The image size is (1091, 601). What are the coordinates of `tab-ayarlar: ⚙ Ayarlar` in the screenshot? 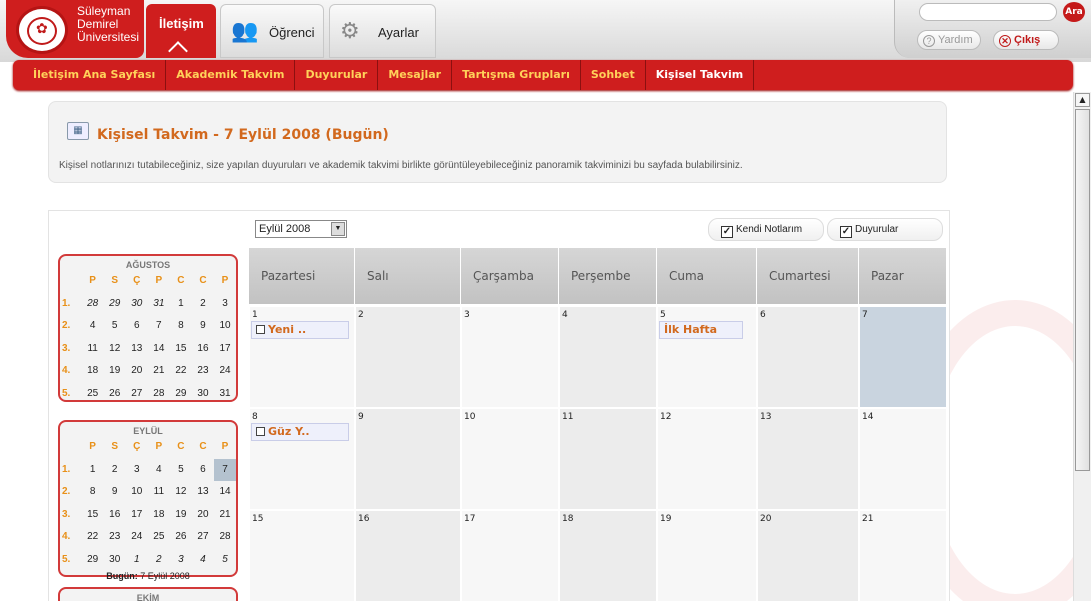 It's located at (382, 31).